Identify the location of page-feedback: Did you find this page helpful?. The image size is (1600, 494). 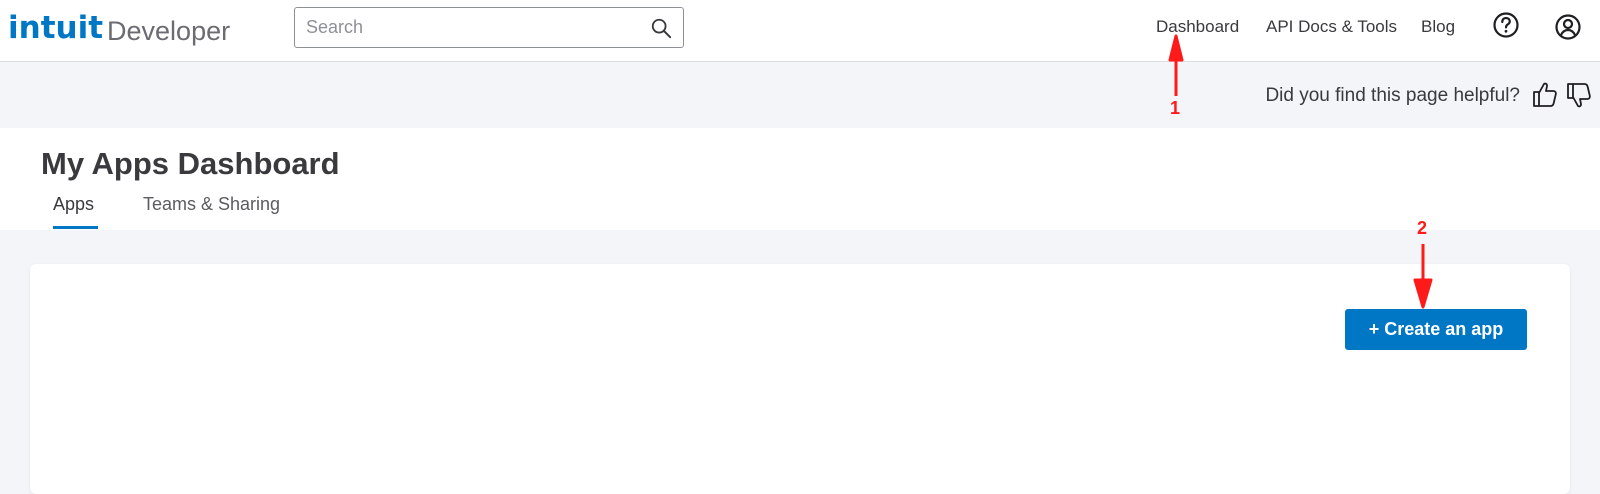
(1340, 95).